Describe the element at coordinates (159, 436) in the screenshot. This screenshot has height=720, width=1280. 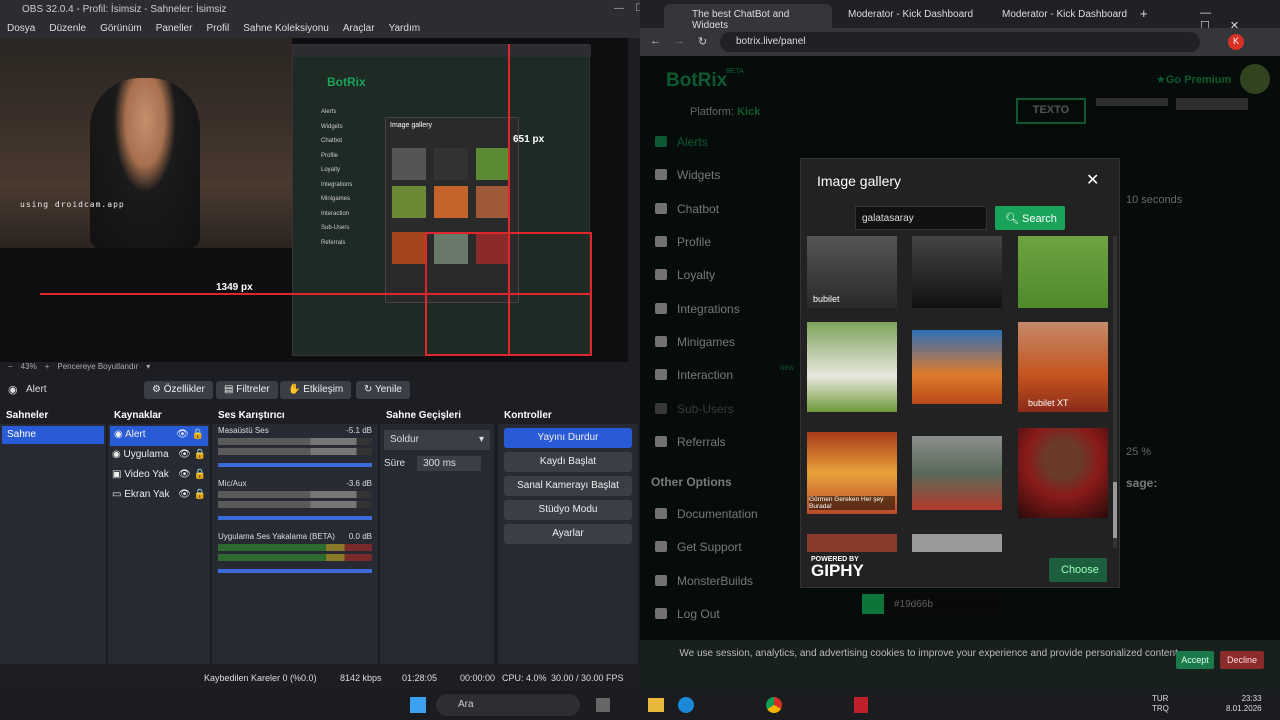
I see `source-item: ◉ Alert 👁 🔒` at that location.